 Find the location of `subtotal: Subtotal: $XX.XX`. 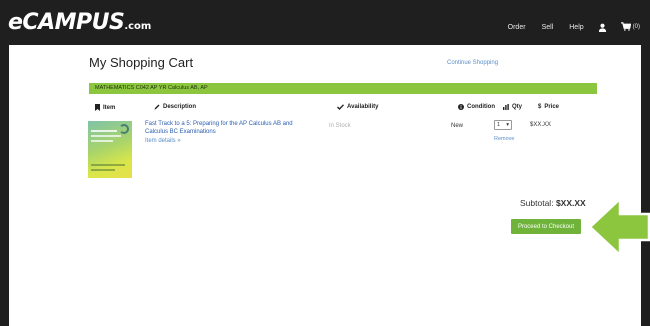

subtotal: Subtotal: $XX.XX is located at coordinates (553, 203).